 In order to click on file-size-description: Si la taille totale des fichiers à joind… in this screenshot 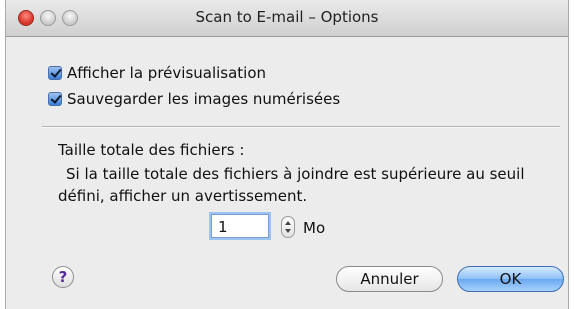, I will do `click(308, 185)`.